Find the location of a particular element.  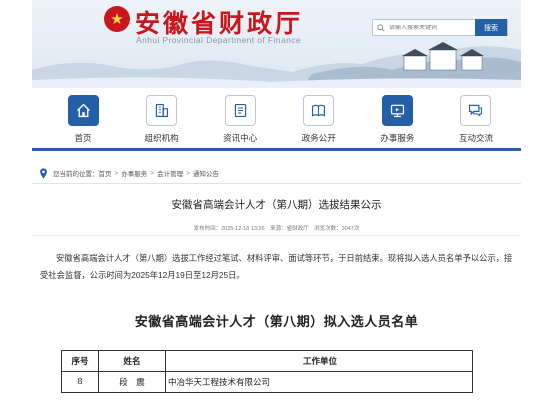

breadcrumb-services: 办事服务 is located at coordinates (134, 173).